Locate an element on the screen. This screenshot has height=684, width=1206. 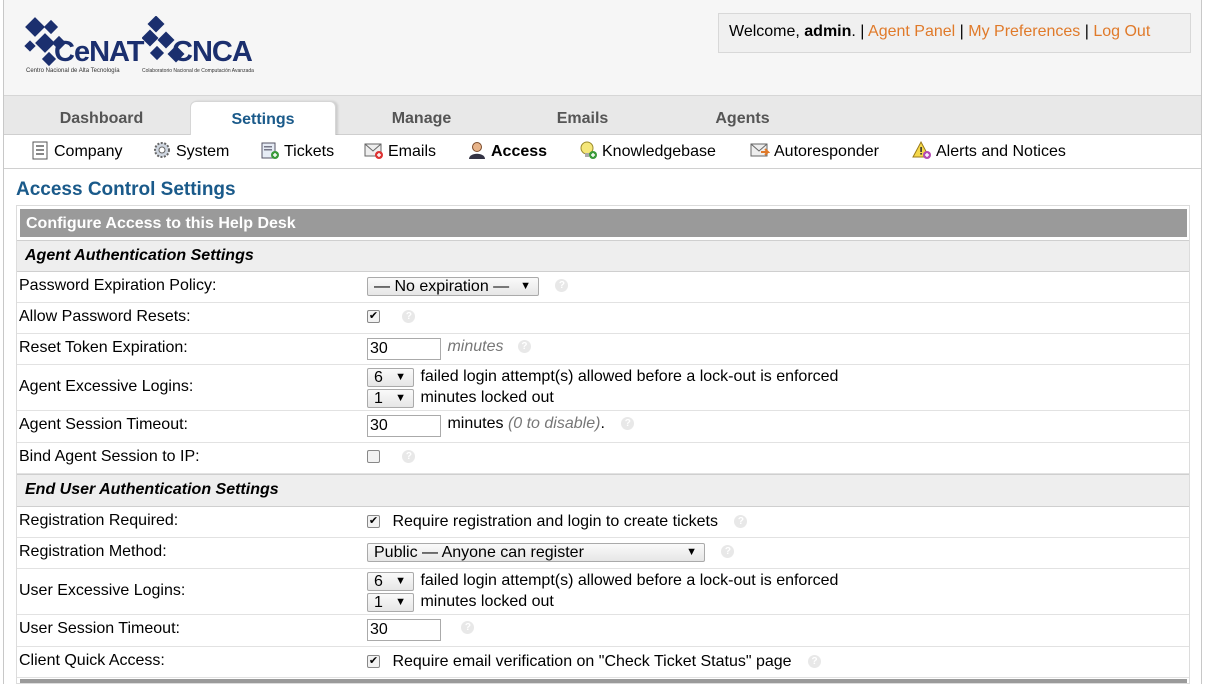
subnav-tickets: Tickets is located at coordinates (297, 152).